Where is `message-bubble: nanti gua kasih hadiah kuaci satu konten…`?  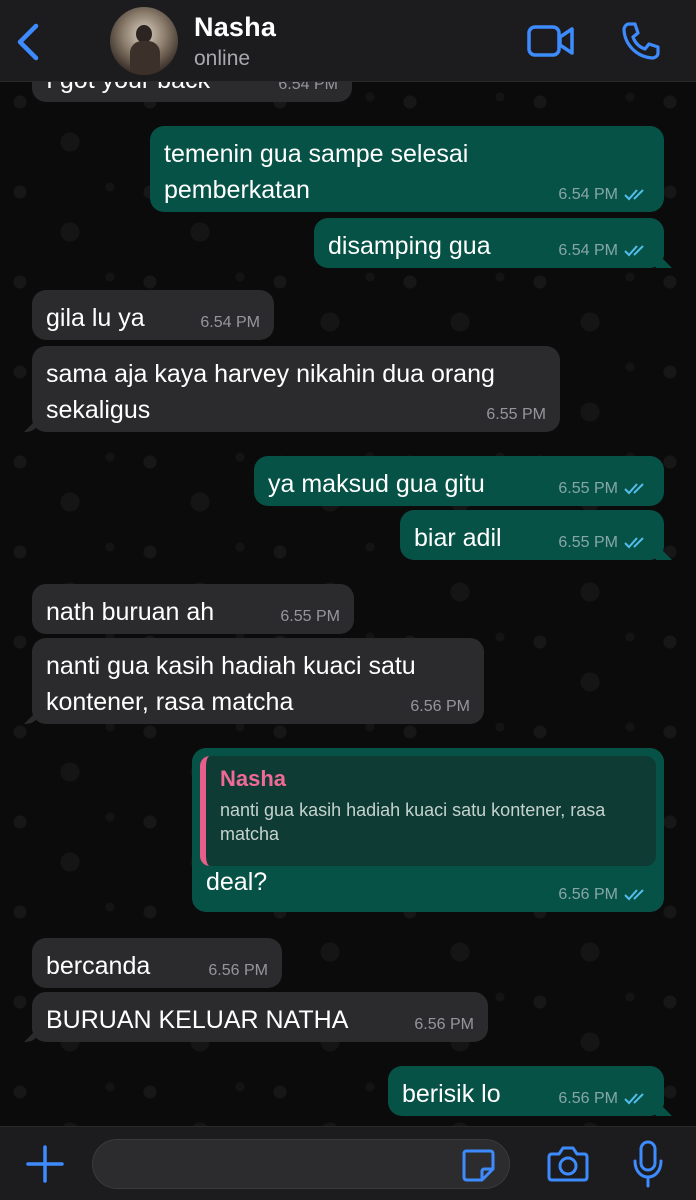 message-bubble: nanti gua kasih hadiah kuaci satu konten… is located at coordinates (258, 681).